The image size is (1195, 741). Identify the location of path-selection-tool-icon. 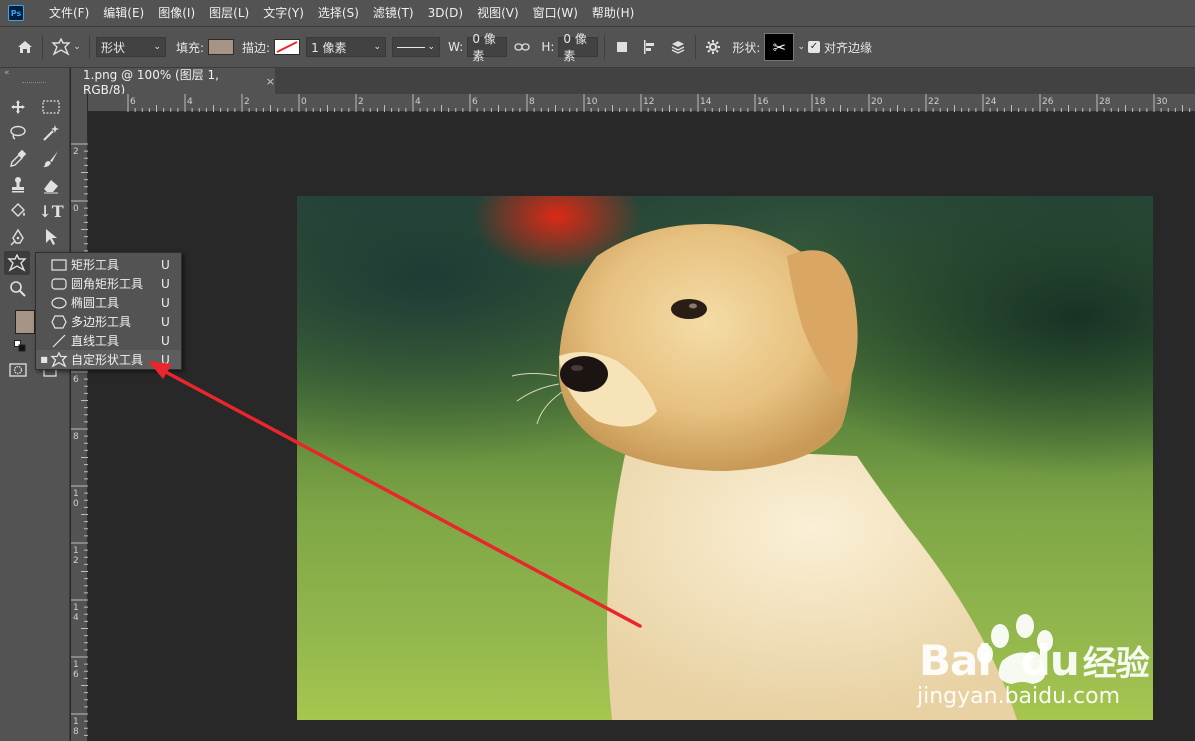
(51, 237).